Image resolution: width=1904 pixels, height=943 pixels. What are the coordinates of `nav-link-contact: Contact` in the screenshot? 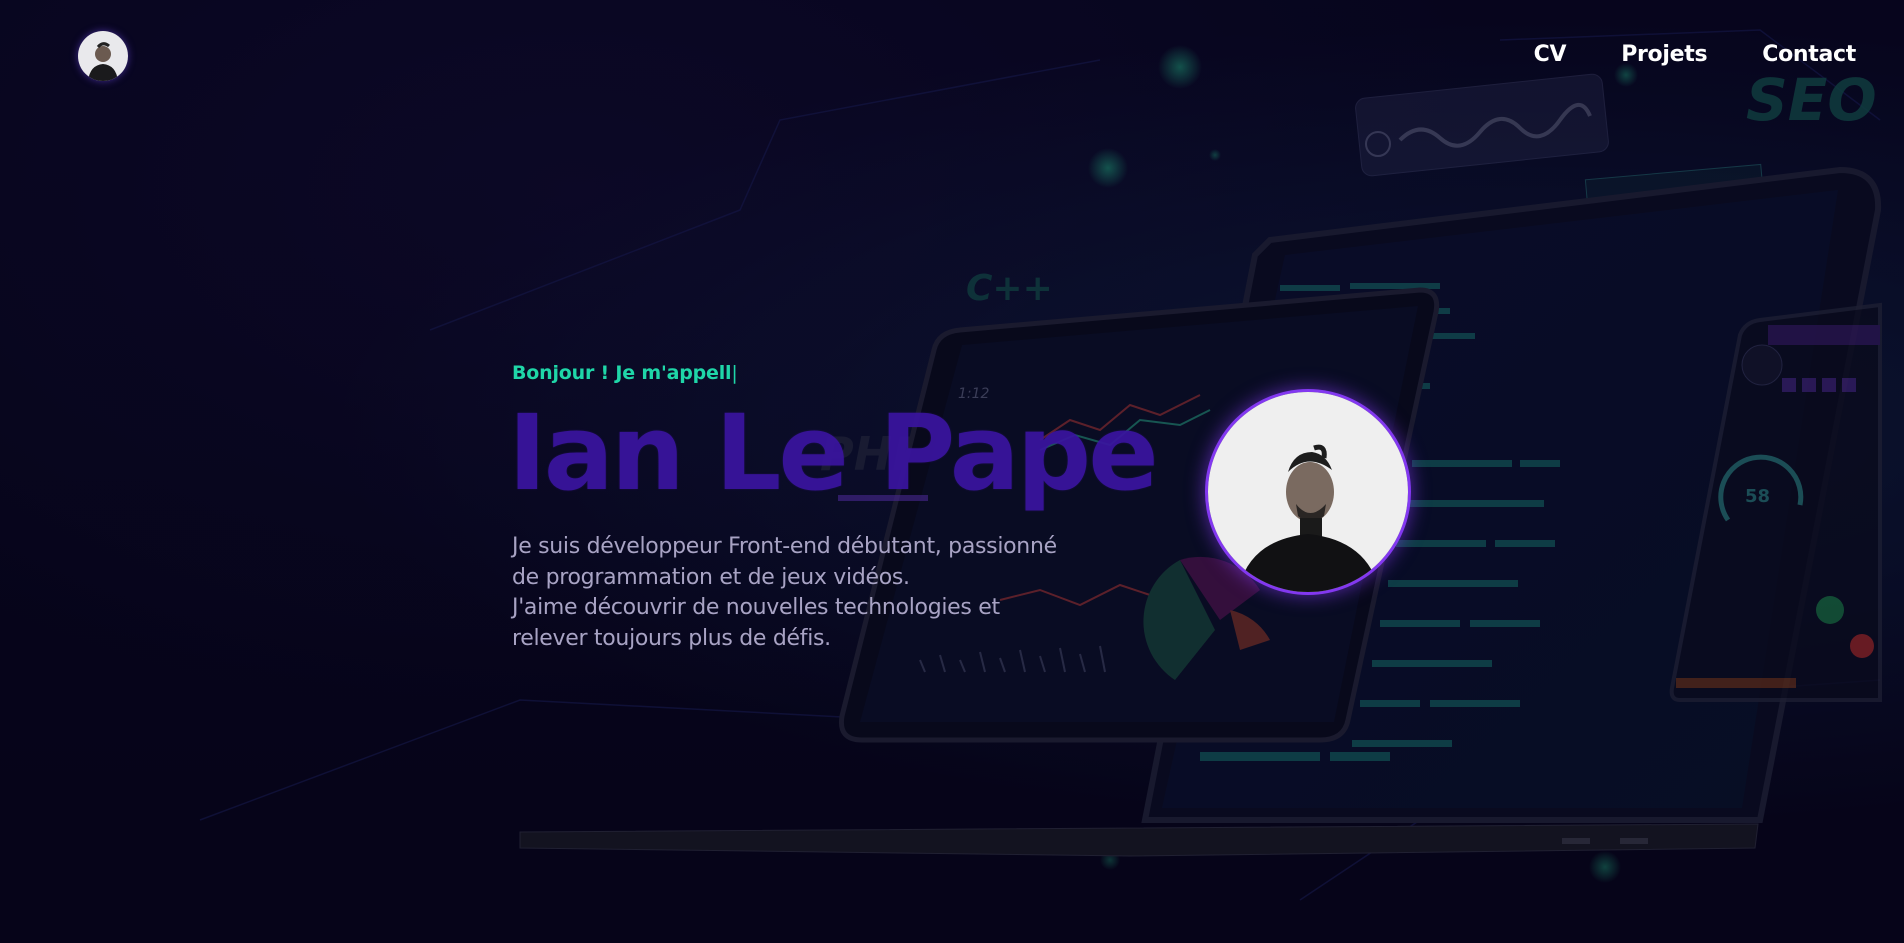 It's located at (1809, 54).